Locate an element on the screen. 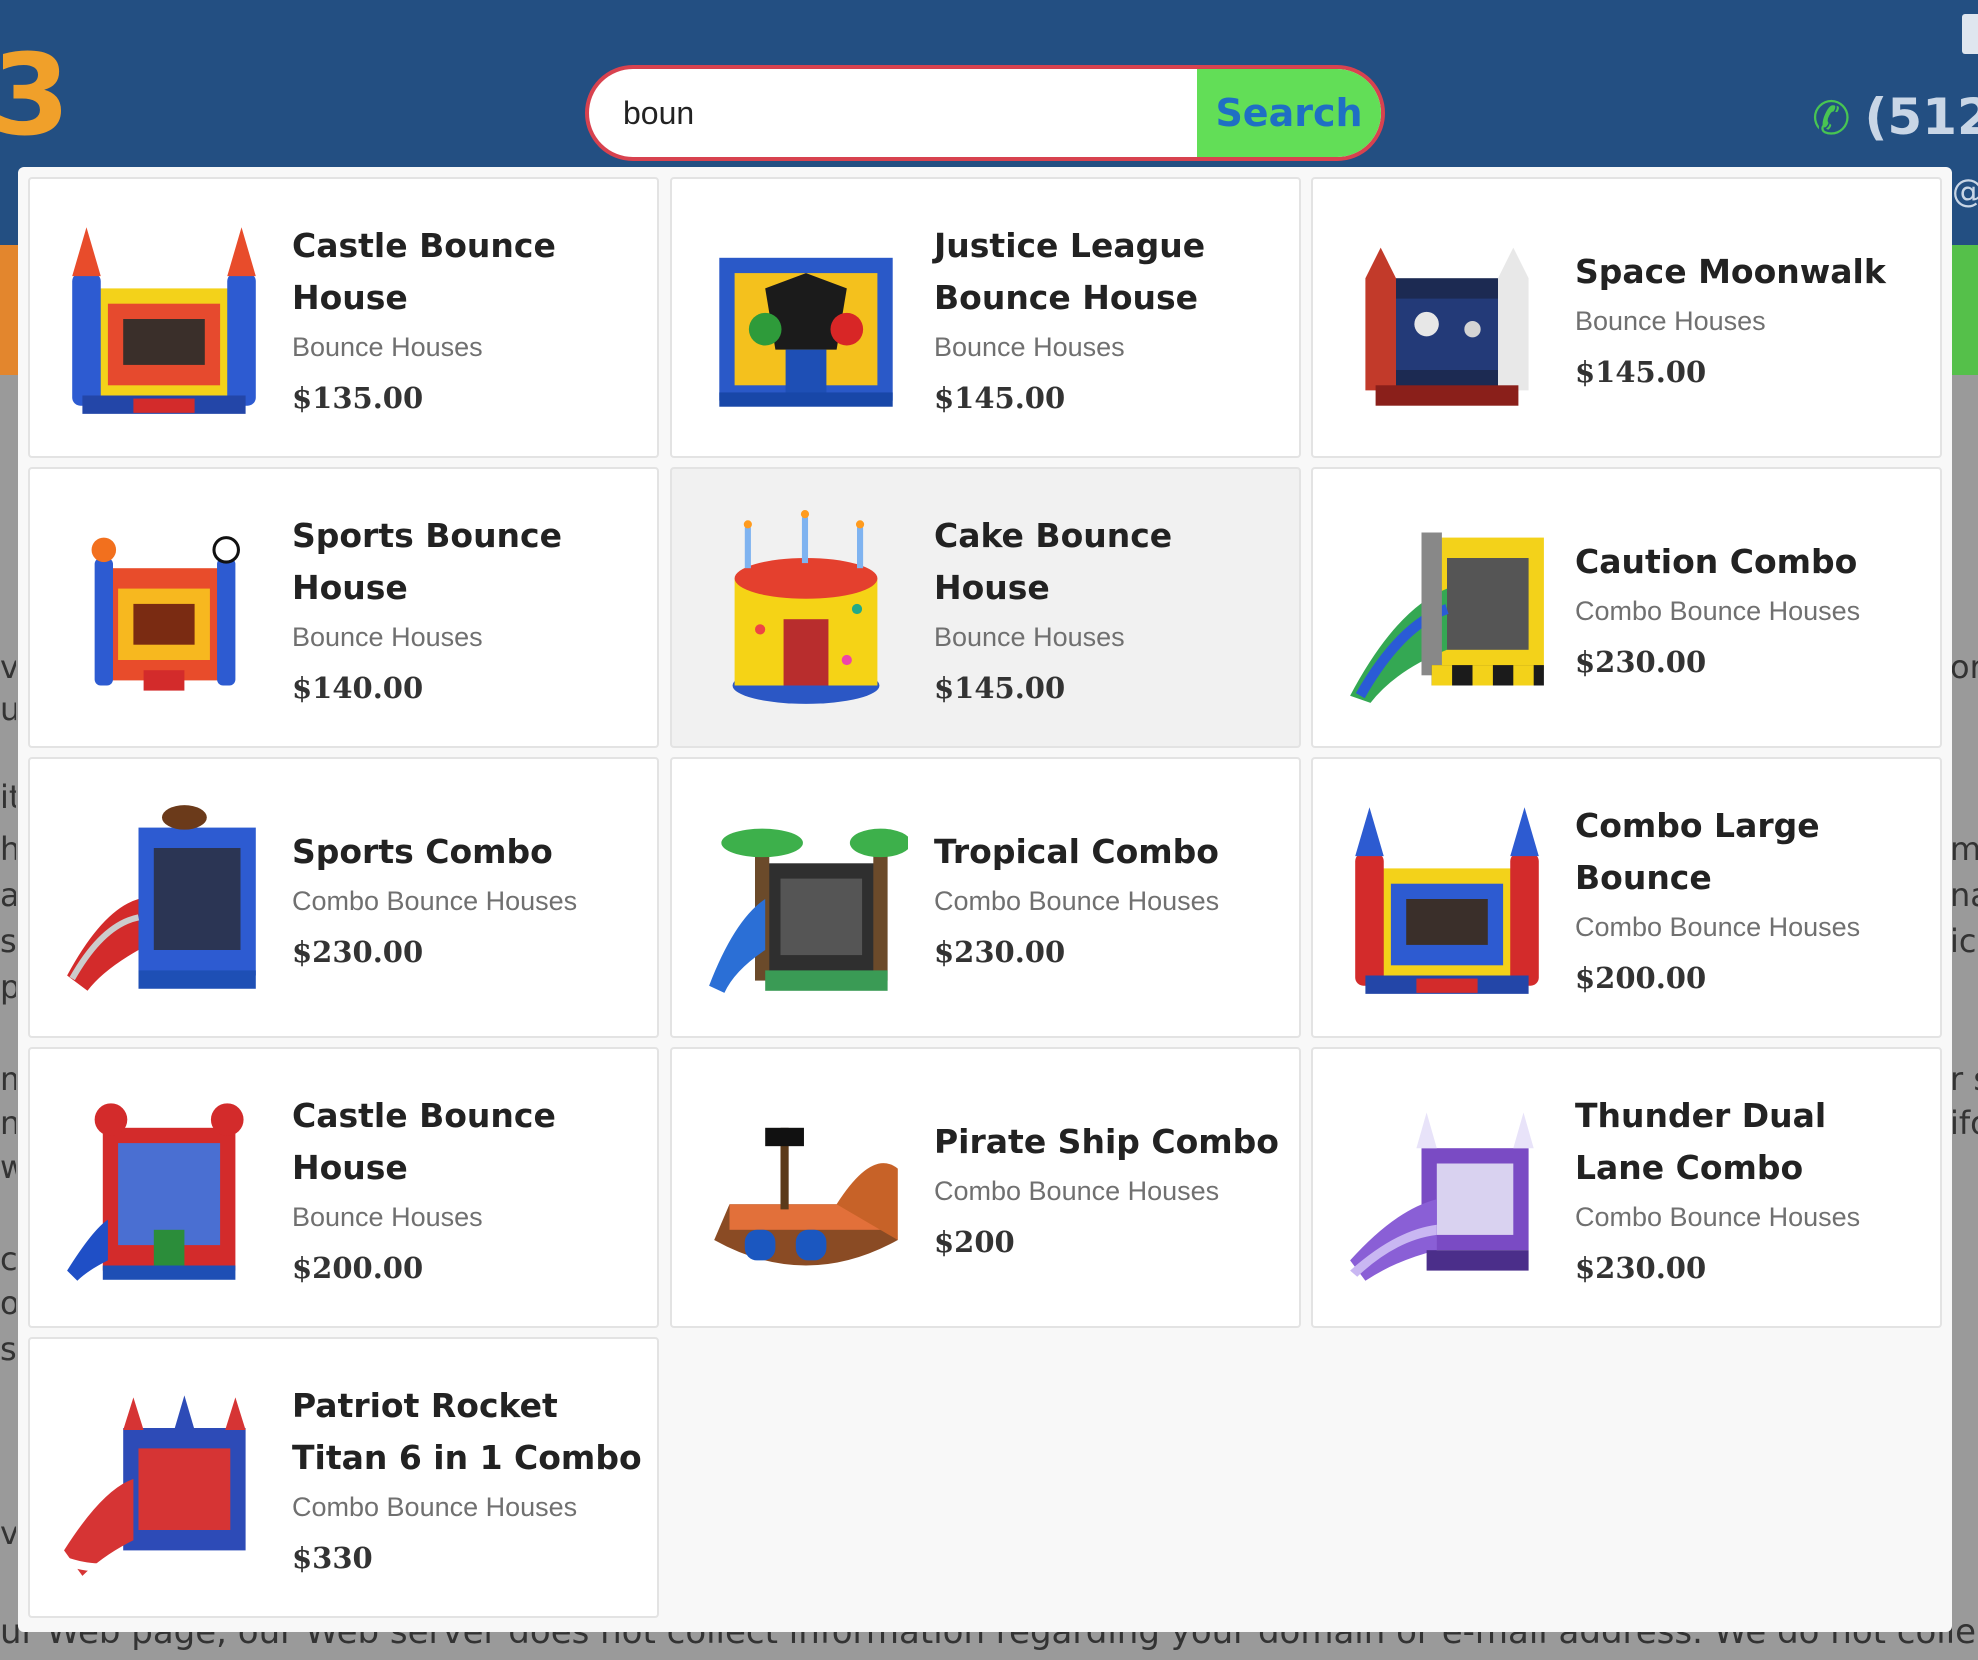 This screenshot has height=1660, width=1978. background-text-fragment: m is located at coordinates (8, 1079).